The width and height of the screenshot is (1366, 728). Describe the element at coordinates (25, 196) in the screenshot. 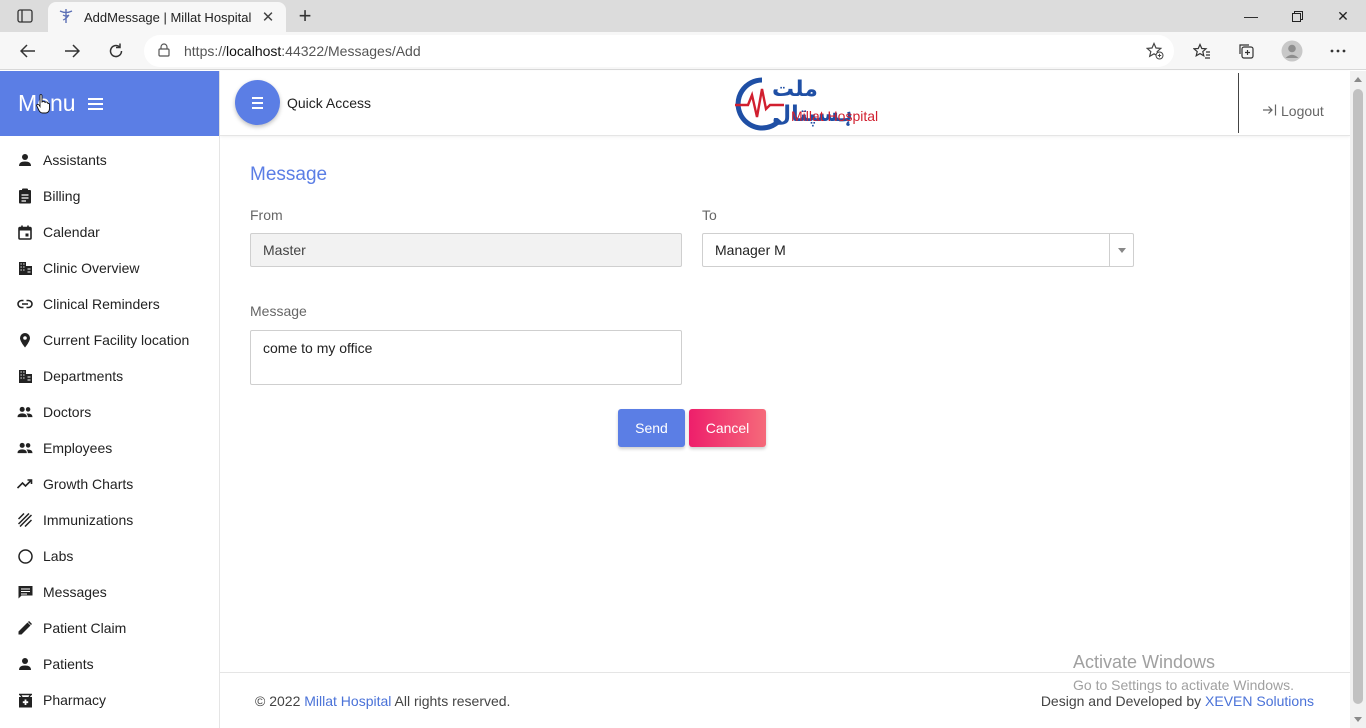

I see `clipboard-icon` at that location.